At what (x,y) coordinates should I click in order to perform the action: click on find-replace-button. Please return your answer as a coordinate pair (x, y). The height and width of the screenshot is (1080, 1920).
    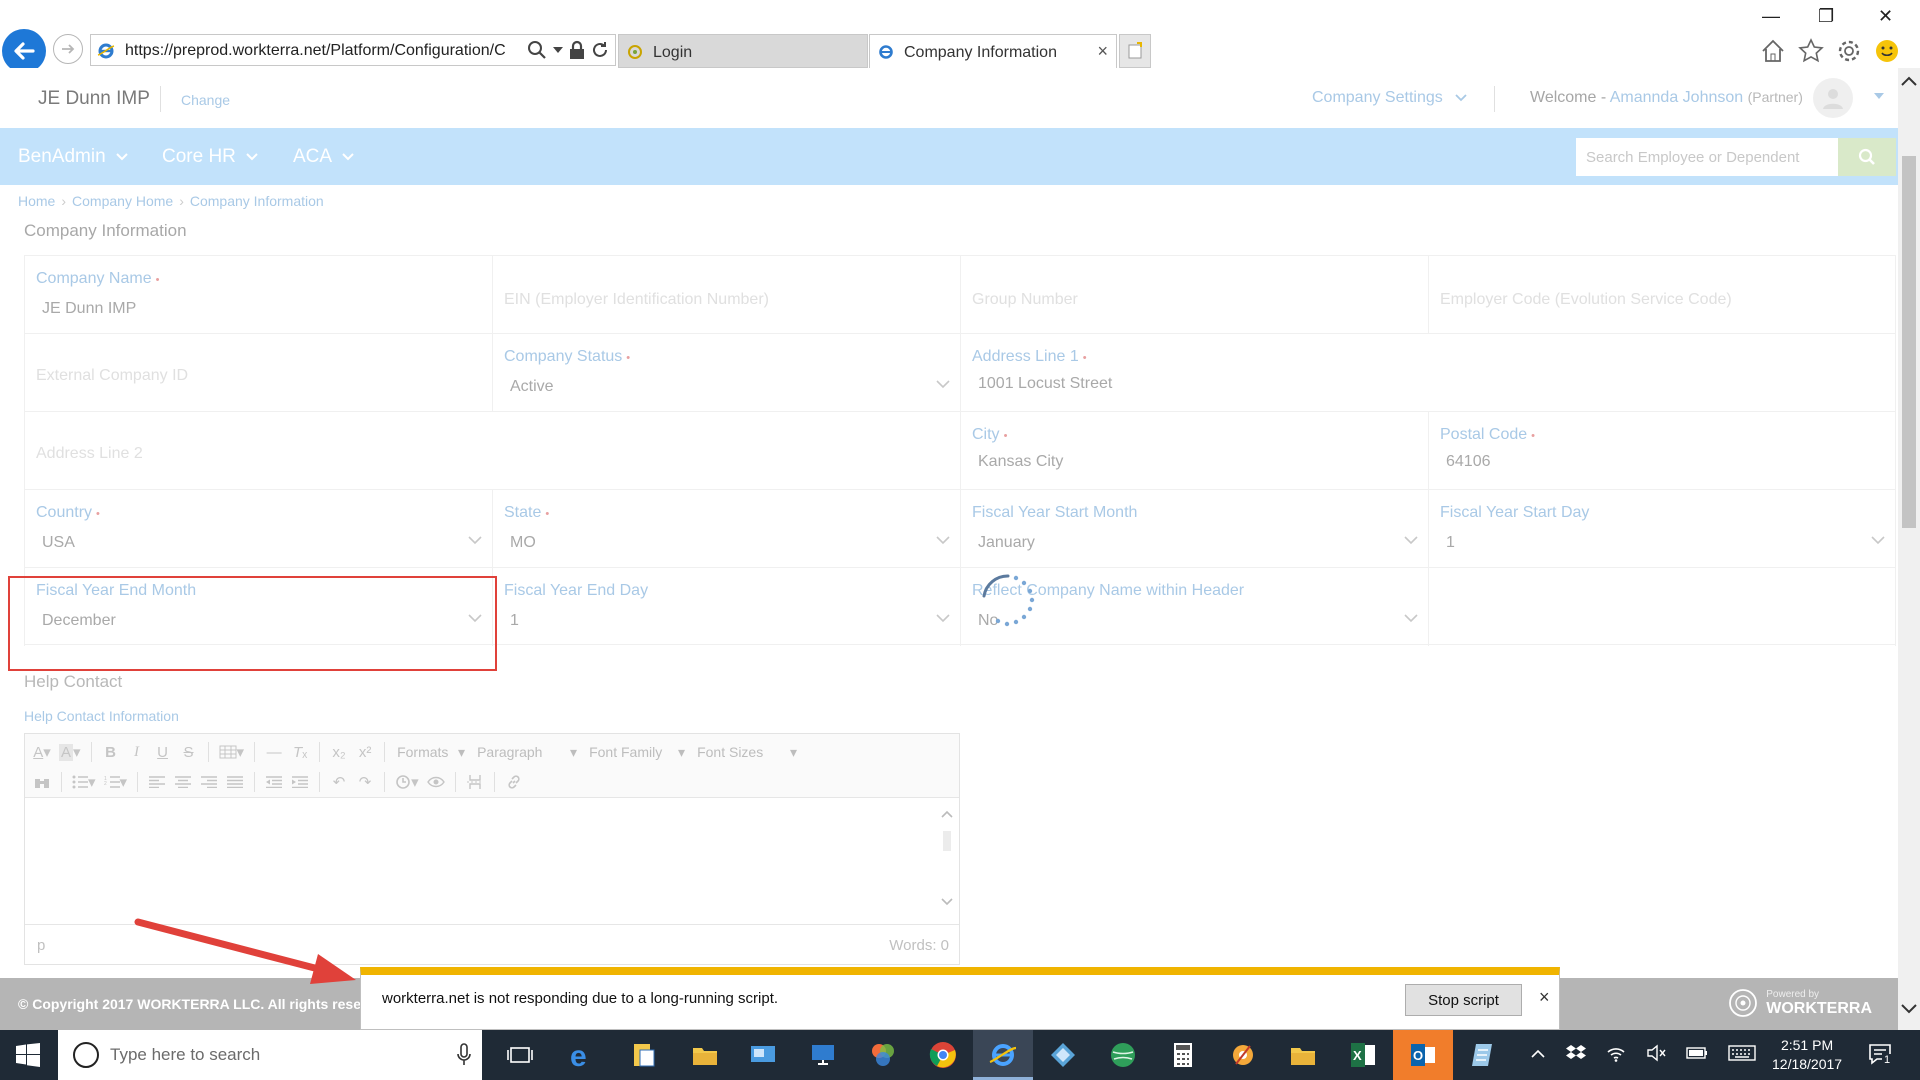
    Looking at the image, I should click on (42, 782).